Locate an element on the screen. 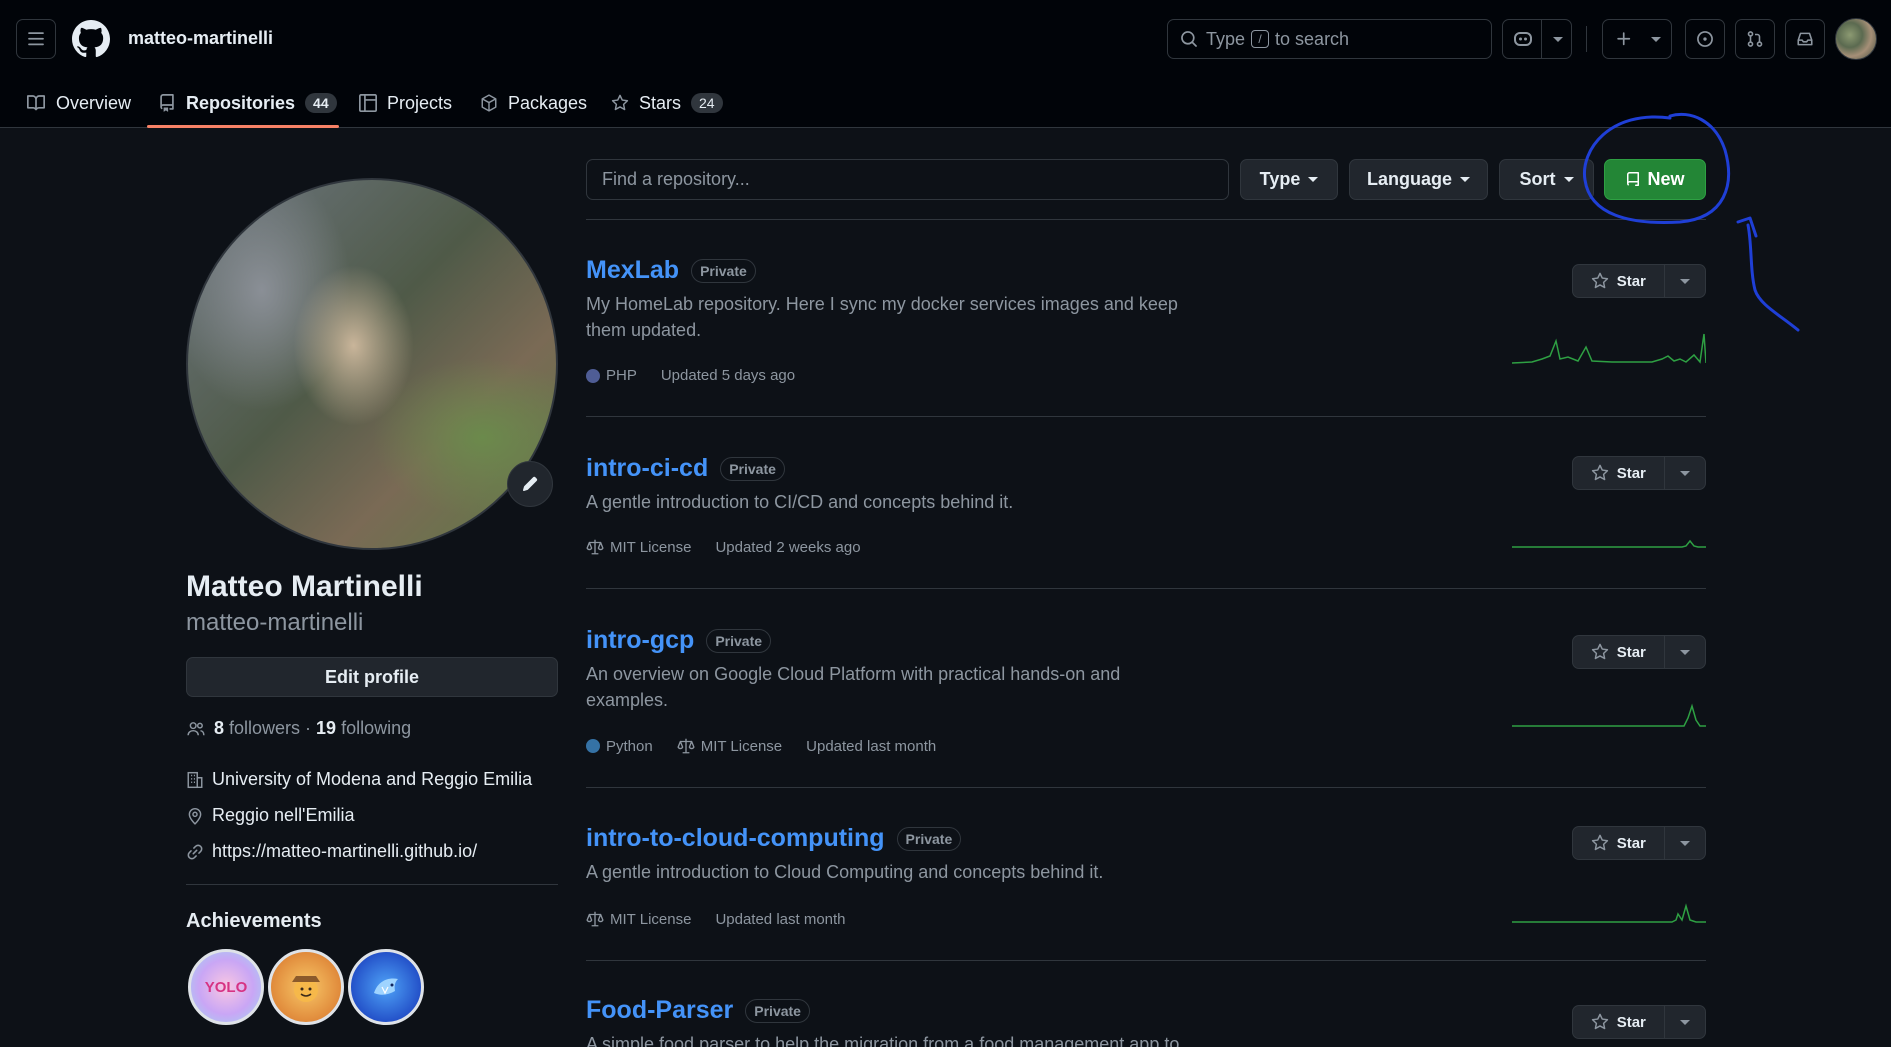 The image size is (1891, 1047). repo-updated: Updated 2 weeks ago is located at coordinates (788, 547).